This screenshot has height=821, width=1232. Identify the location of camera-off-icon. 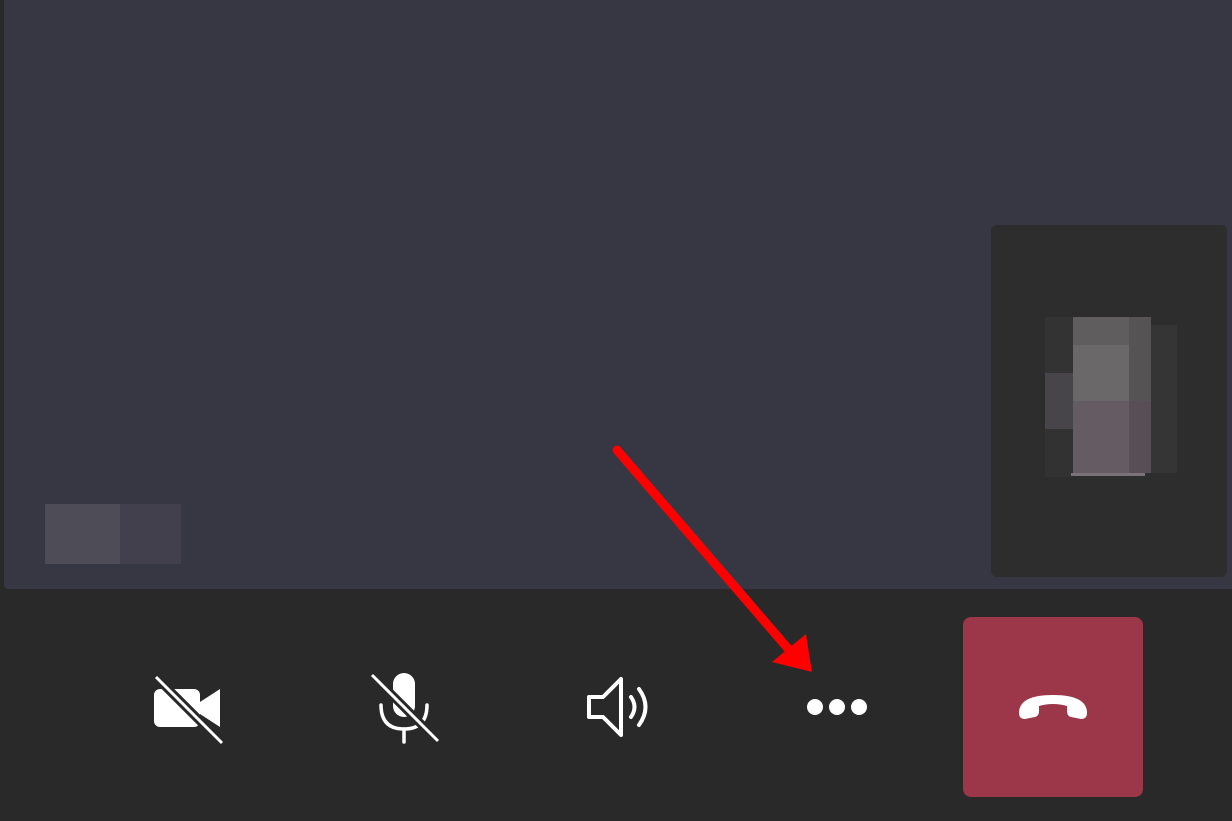
(189, 710).